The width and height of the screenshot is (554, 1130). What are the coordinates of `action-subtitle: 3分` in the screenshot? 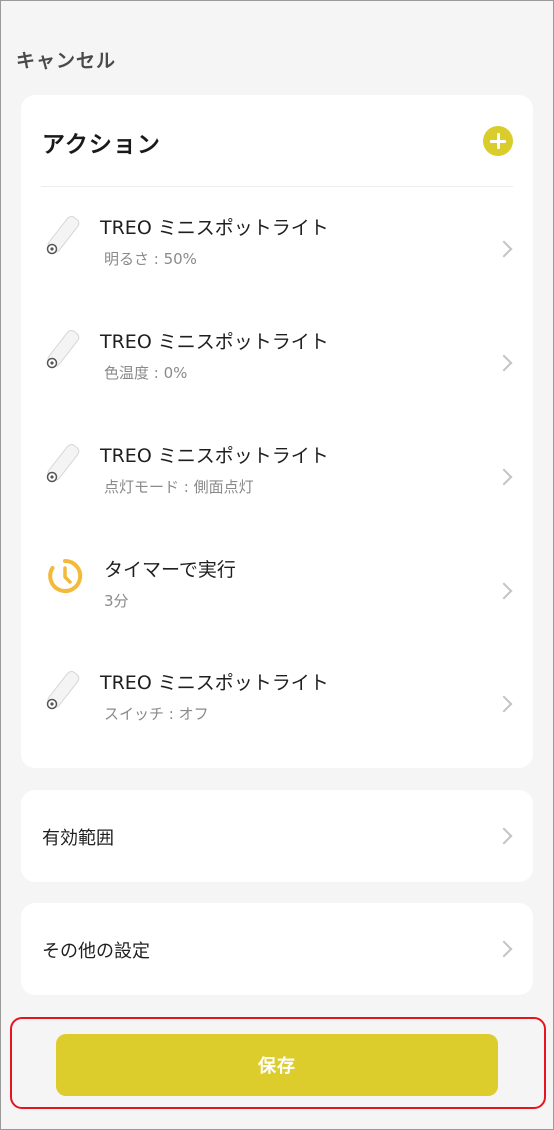 It's located at (116, 601).